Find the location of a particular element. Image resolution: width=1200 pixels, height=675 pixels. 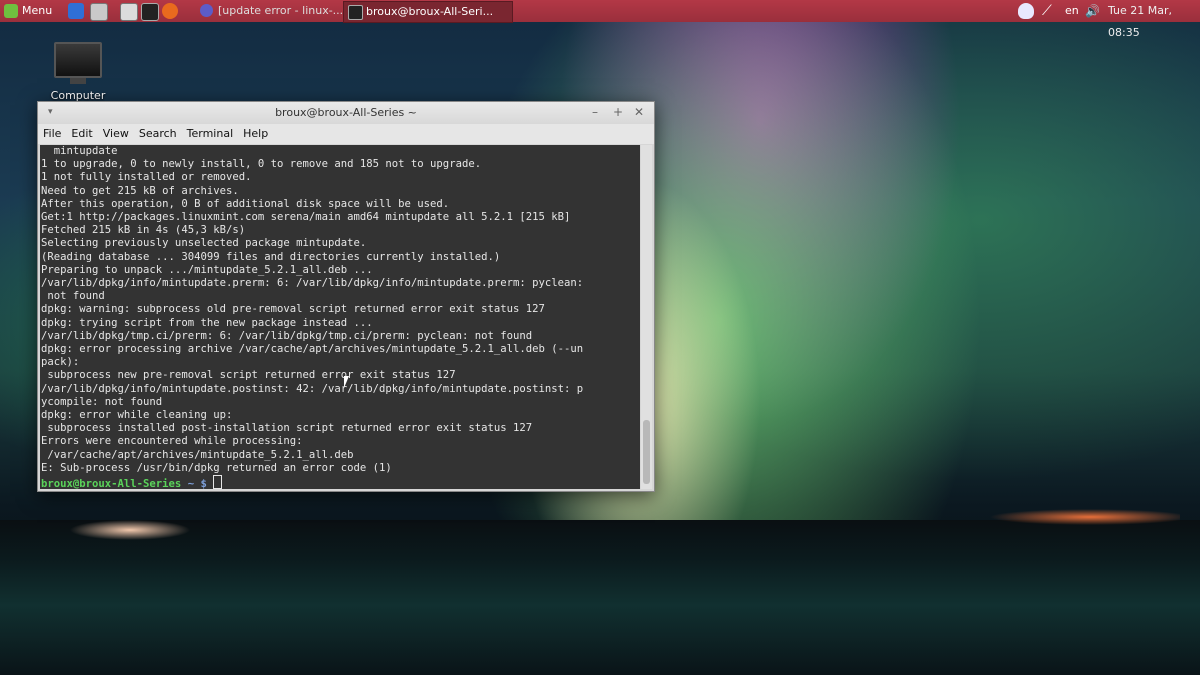

wallpaper-lights-right is located at coordinates (1080, 517).